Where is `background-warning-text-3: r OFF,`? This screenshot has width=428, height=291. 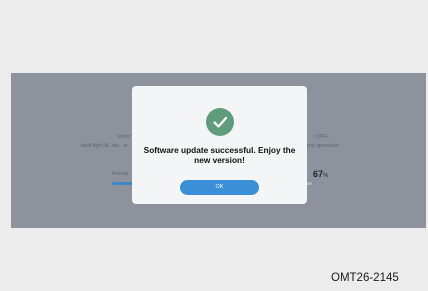 background-warning-text-3: r OFF, is located at coordinates (321, 137).